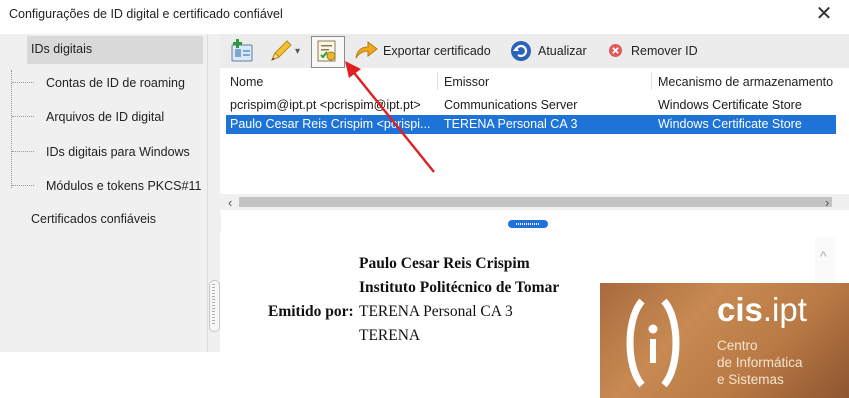 The height and width of the screenshot is (398, 849). I want to click on logo-brand-dot: .ipt, so click(784, 309).